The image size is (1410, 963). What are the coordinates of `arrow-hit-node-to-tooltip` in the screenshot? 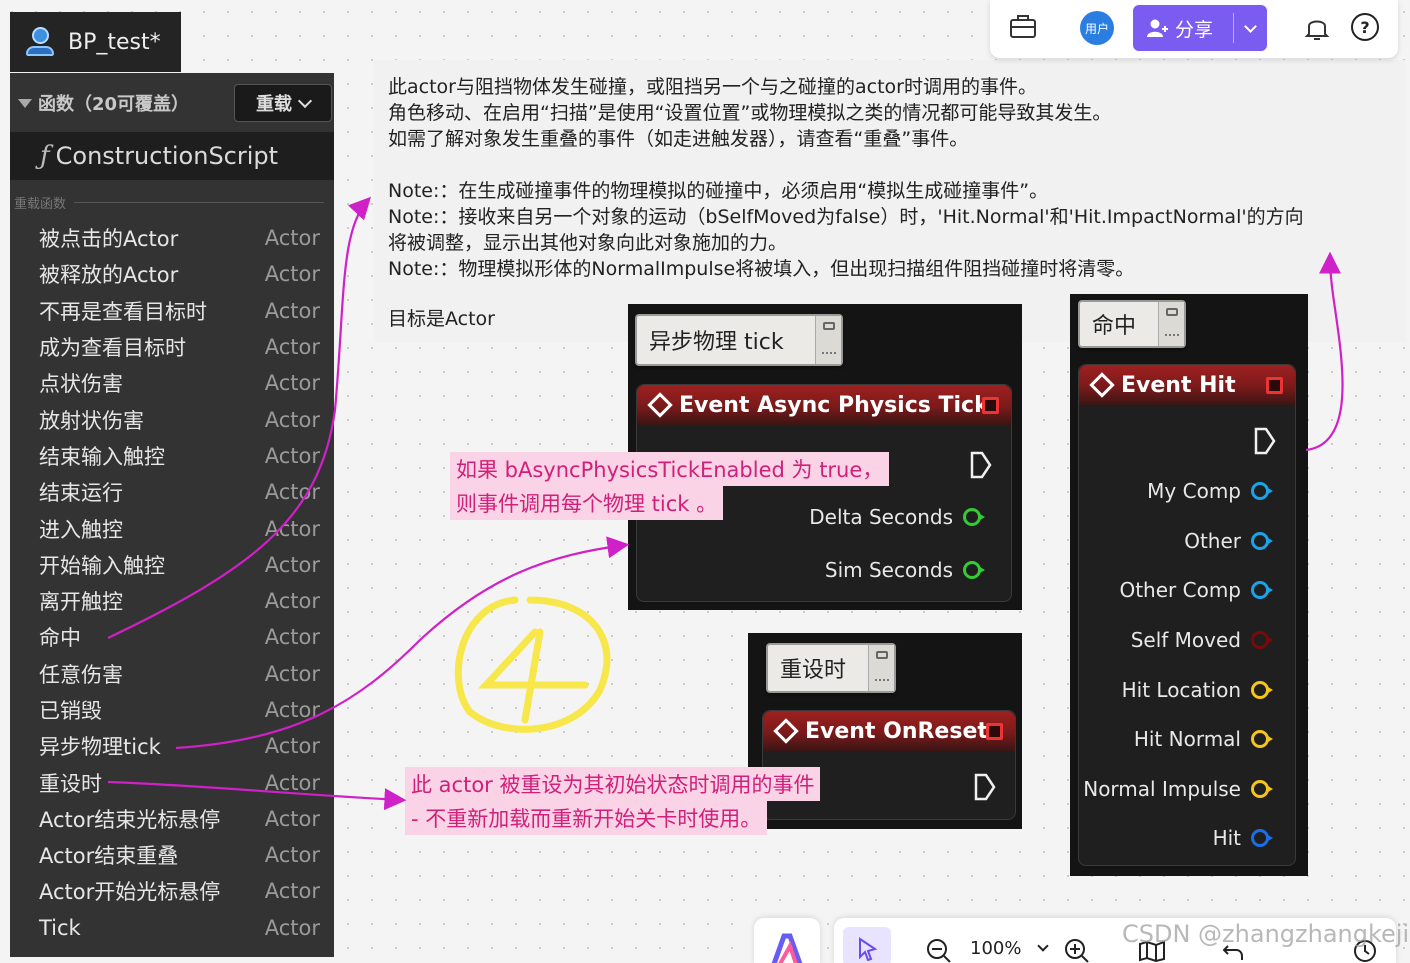 It's located at (1324, 351).